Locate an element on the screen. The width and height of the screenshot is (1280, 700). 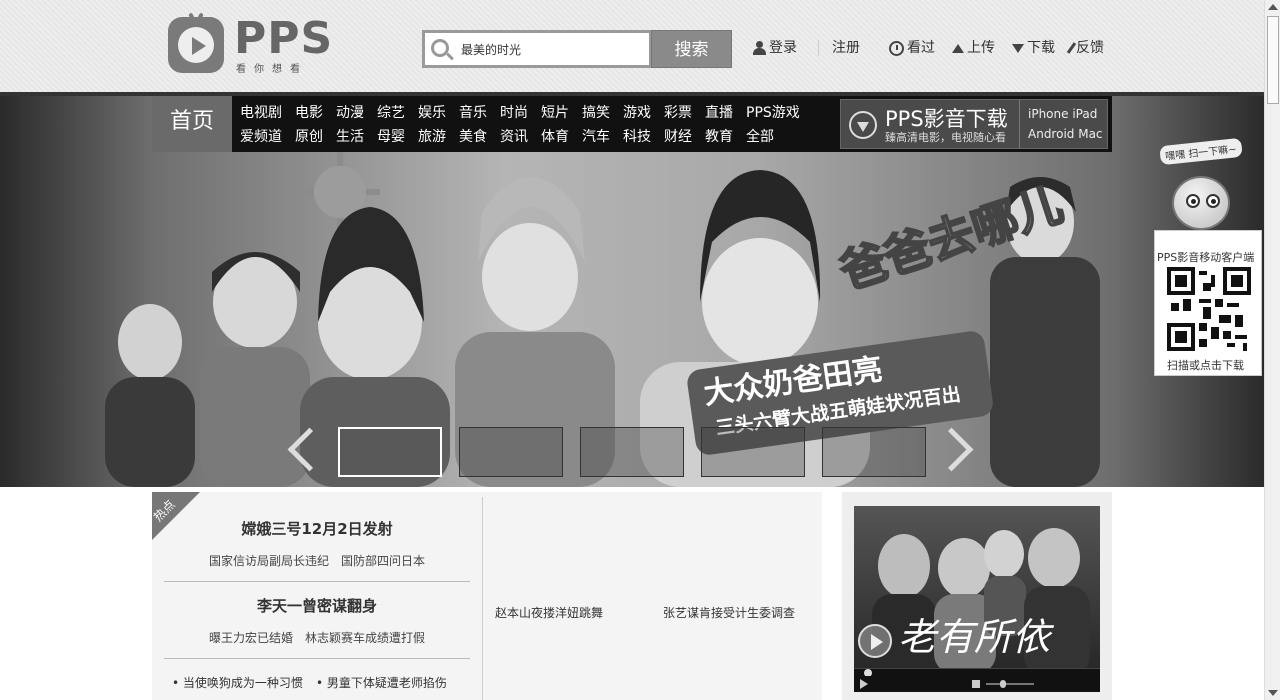
logo-text: PPS is located at coordinates (284, 38).